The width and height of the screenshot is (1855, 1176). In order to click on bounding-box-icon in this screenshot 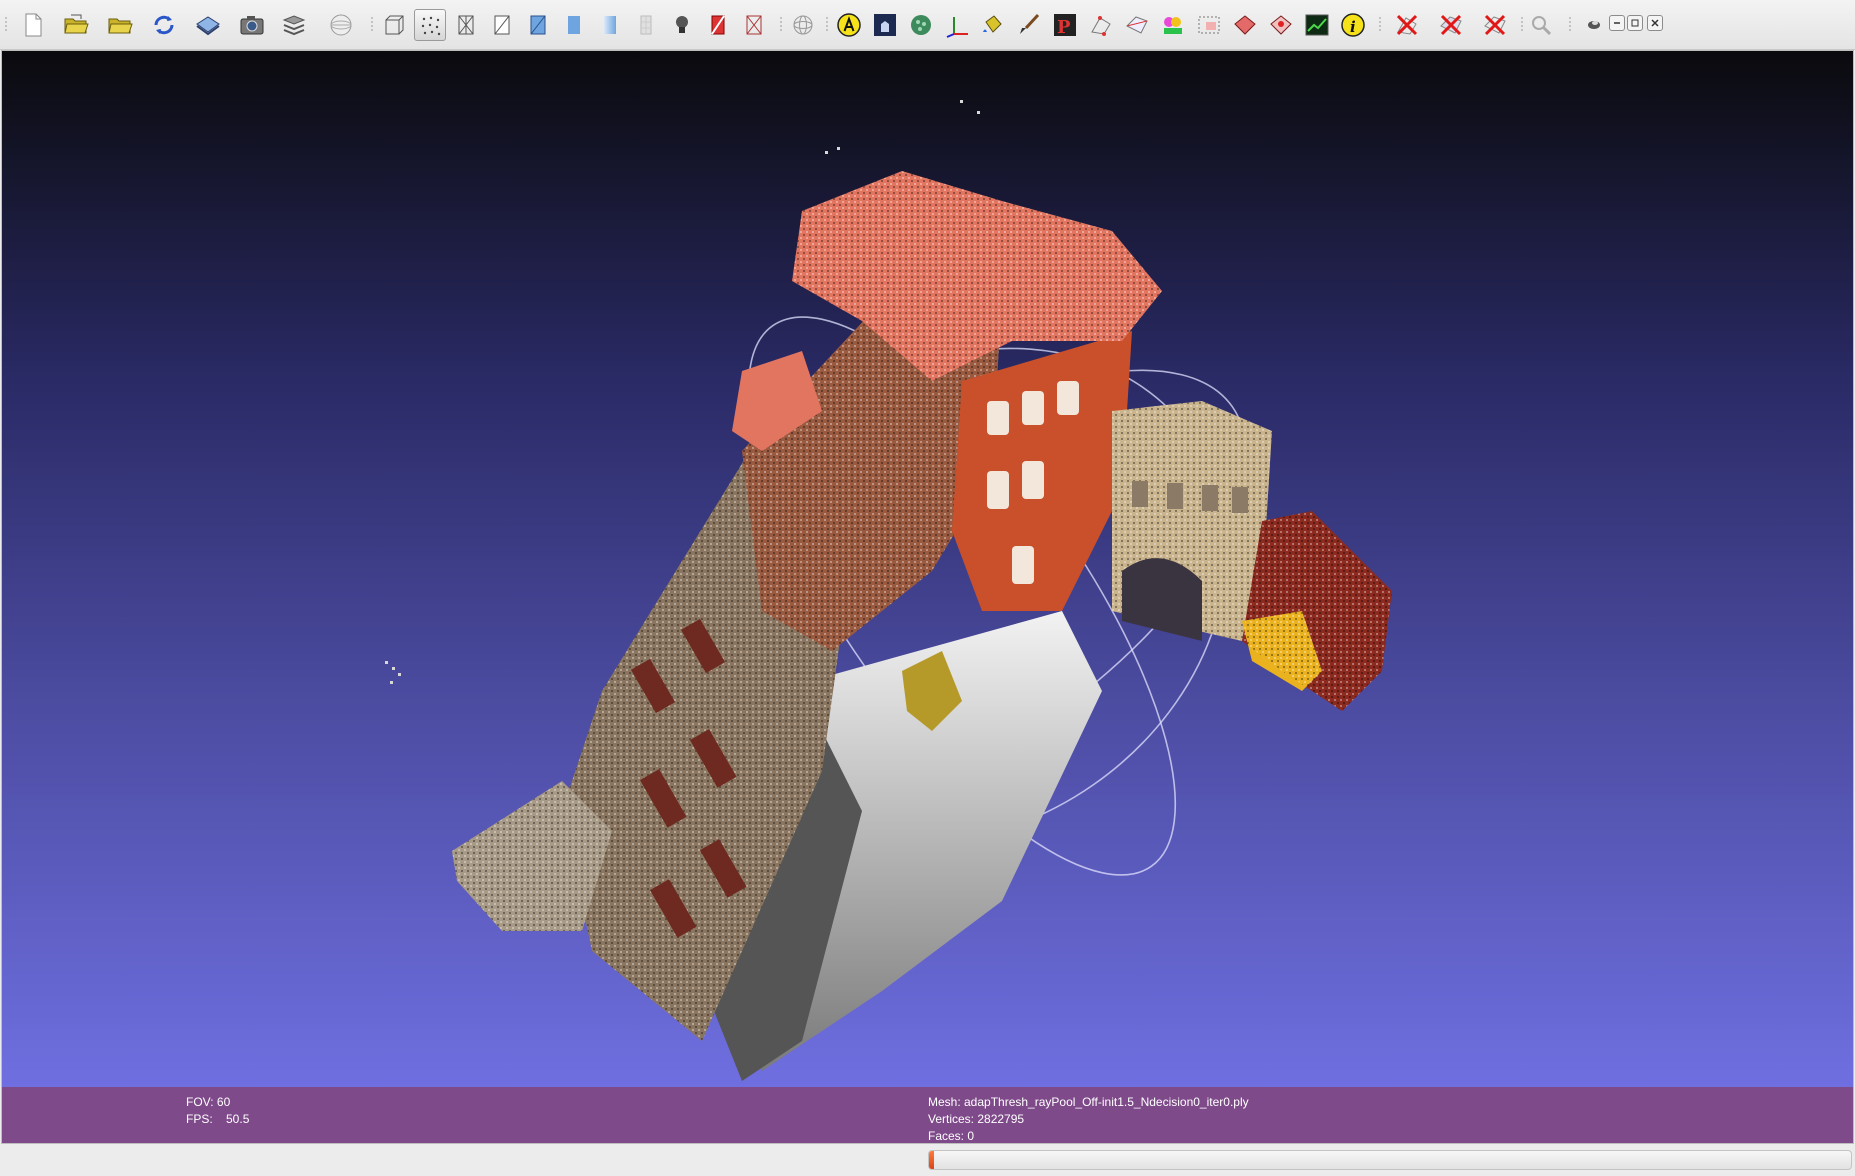, I will do `click(394, 25)`.